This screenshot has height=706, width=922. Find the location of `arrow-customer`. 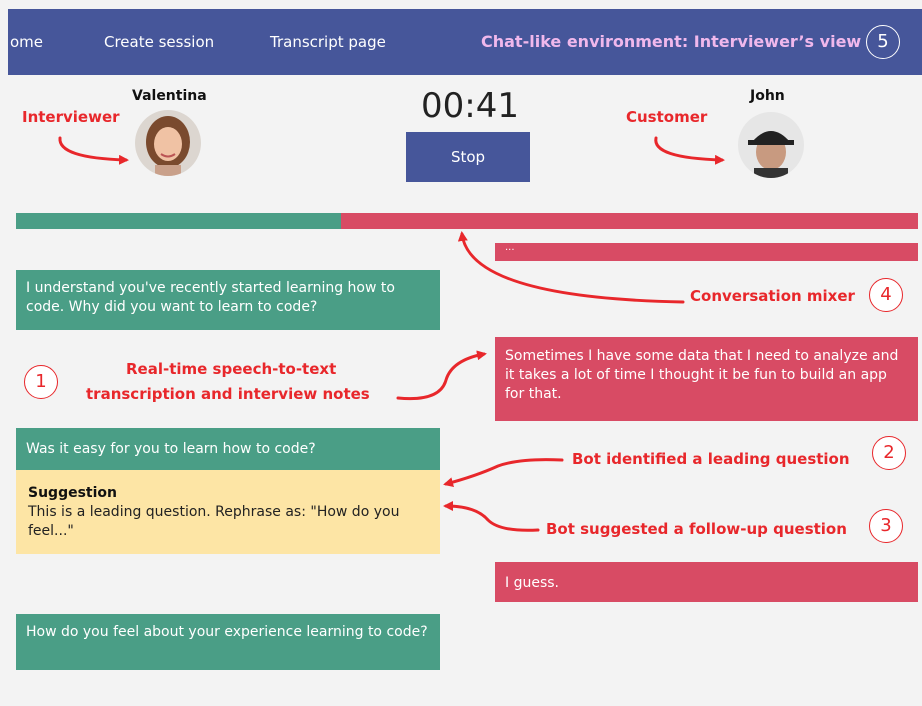

arrow-customer is located at coordinates (689, 150).